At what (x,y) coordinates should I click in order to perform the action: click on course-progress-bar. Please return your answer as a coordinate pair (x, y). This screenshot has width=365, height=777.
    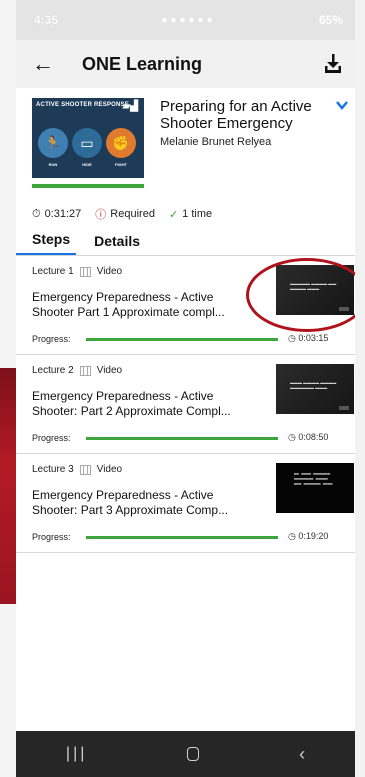
    Looking at the image, I should click on (88, 186).